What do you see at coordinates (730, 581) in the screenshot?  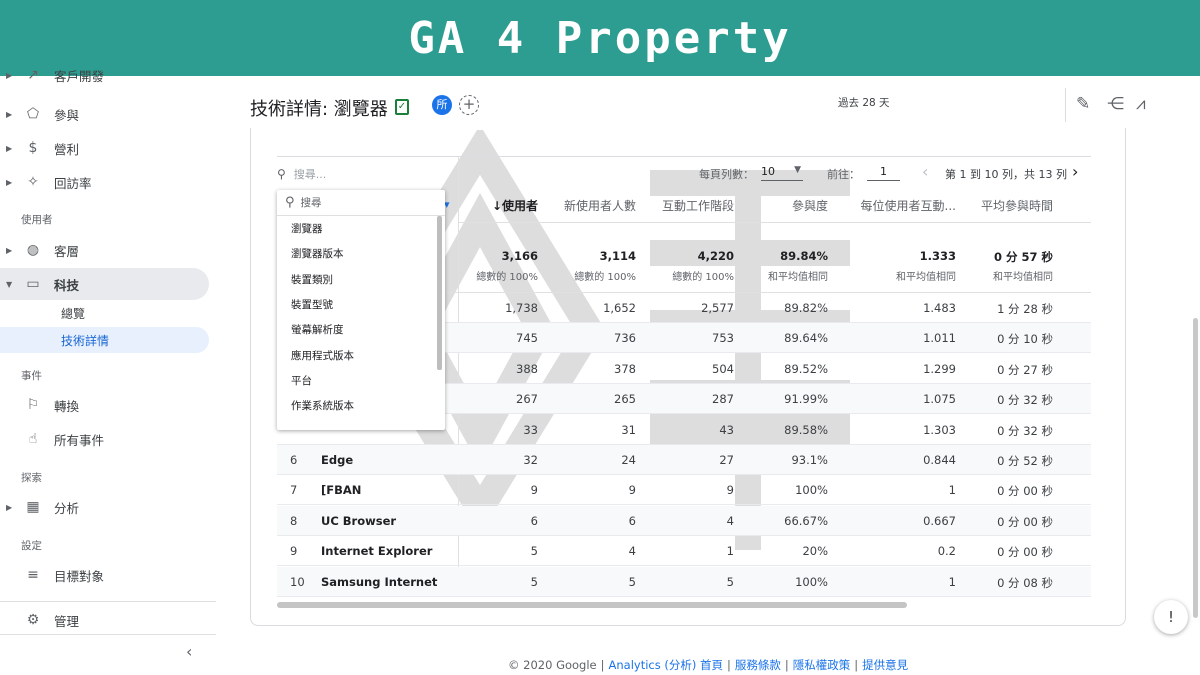 I see `cell-engaged-sessions: 5` at bounding box center [730, 581].